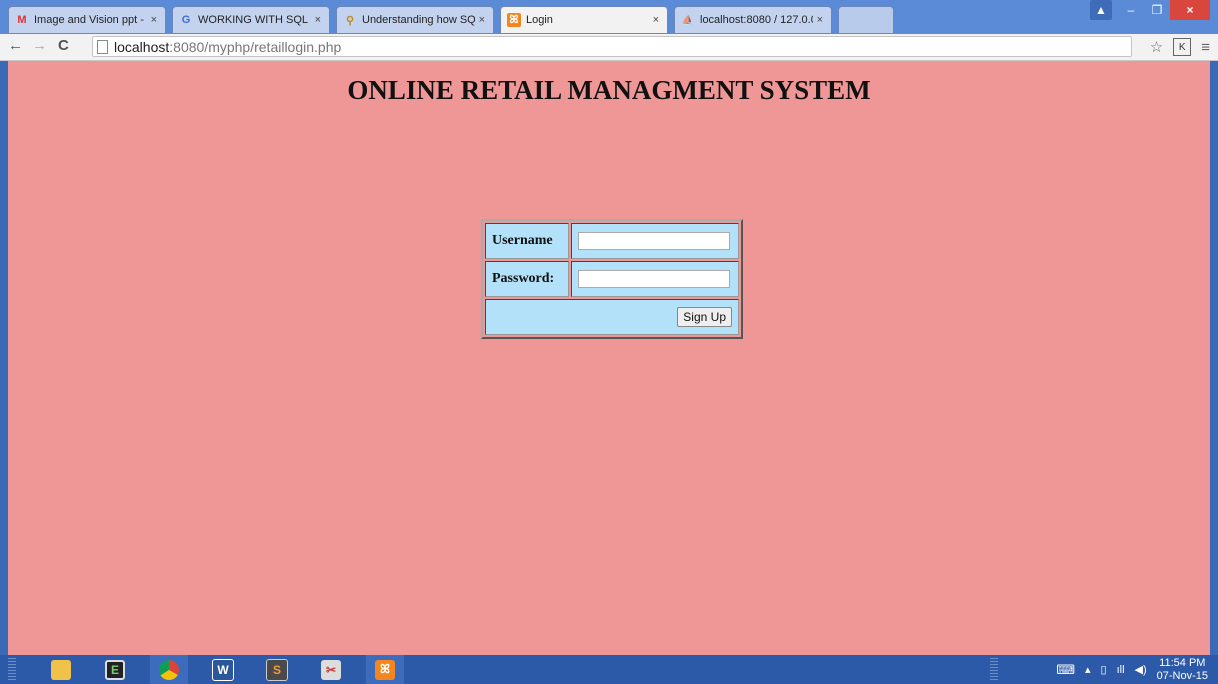 Image resolution: width=1218 pixels, height=684 pixels. Describe the element at coordinates (609, 90) in the screenshot. I see `page-title: ONLINE RETAIL MANAGMENT SYSTEM` at that location.